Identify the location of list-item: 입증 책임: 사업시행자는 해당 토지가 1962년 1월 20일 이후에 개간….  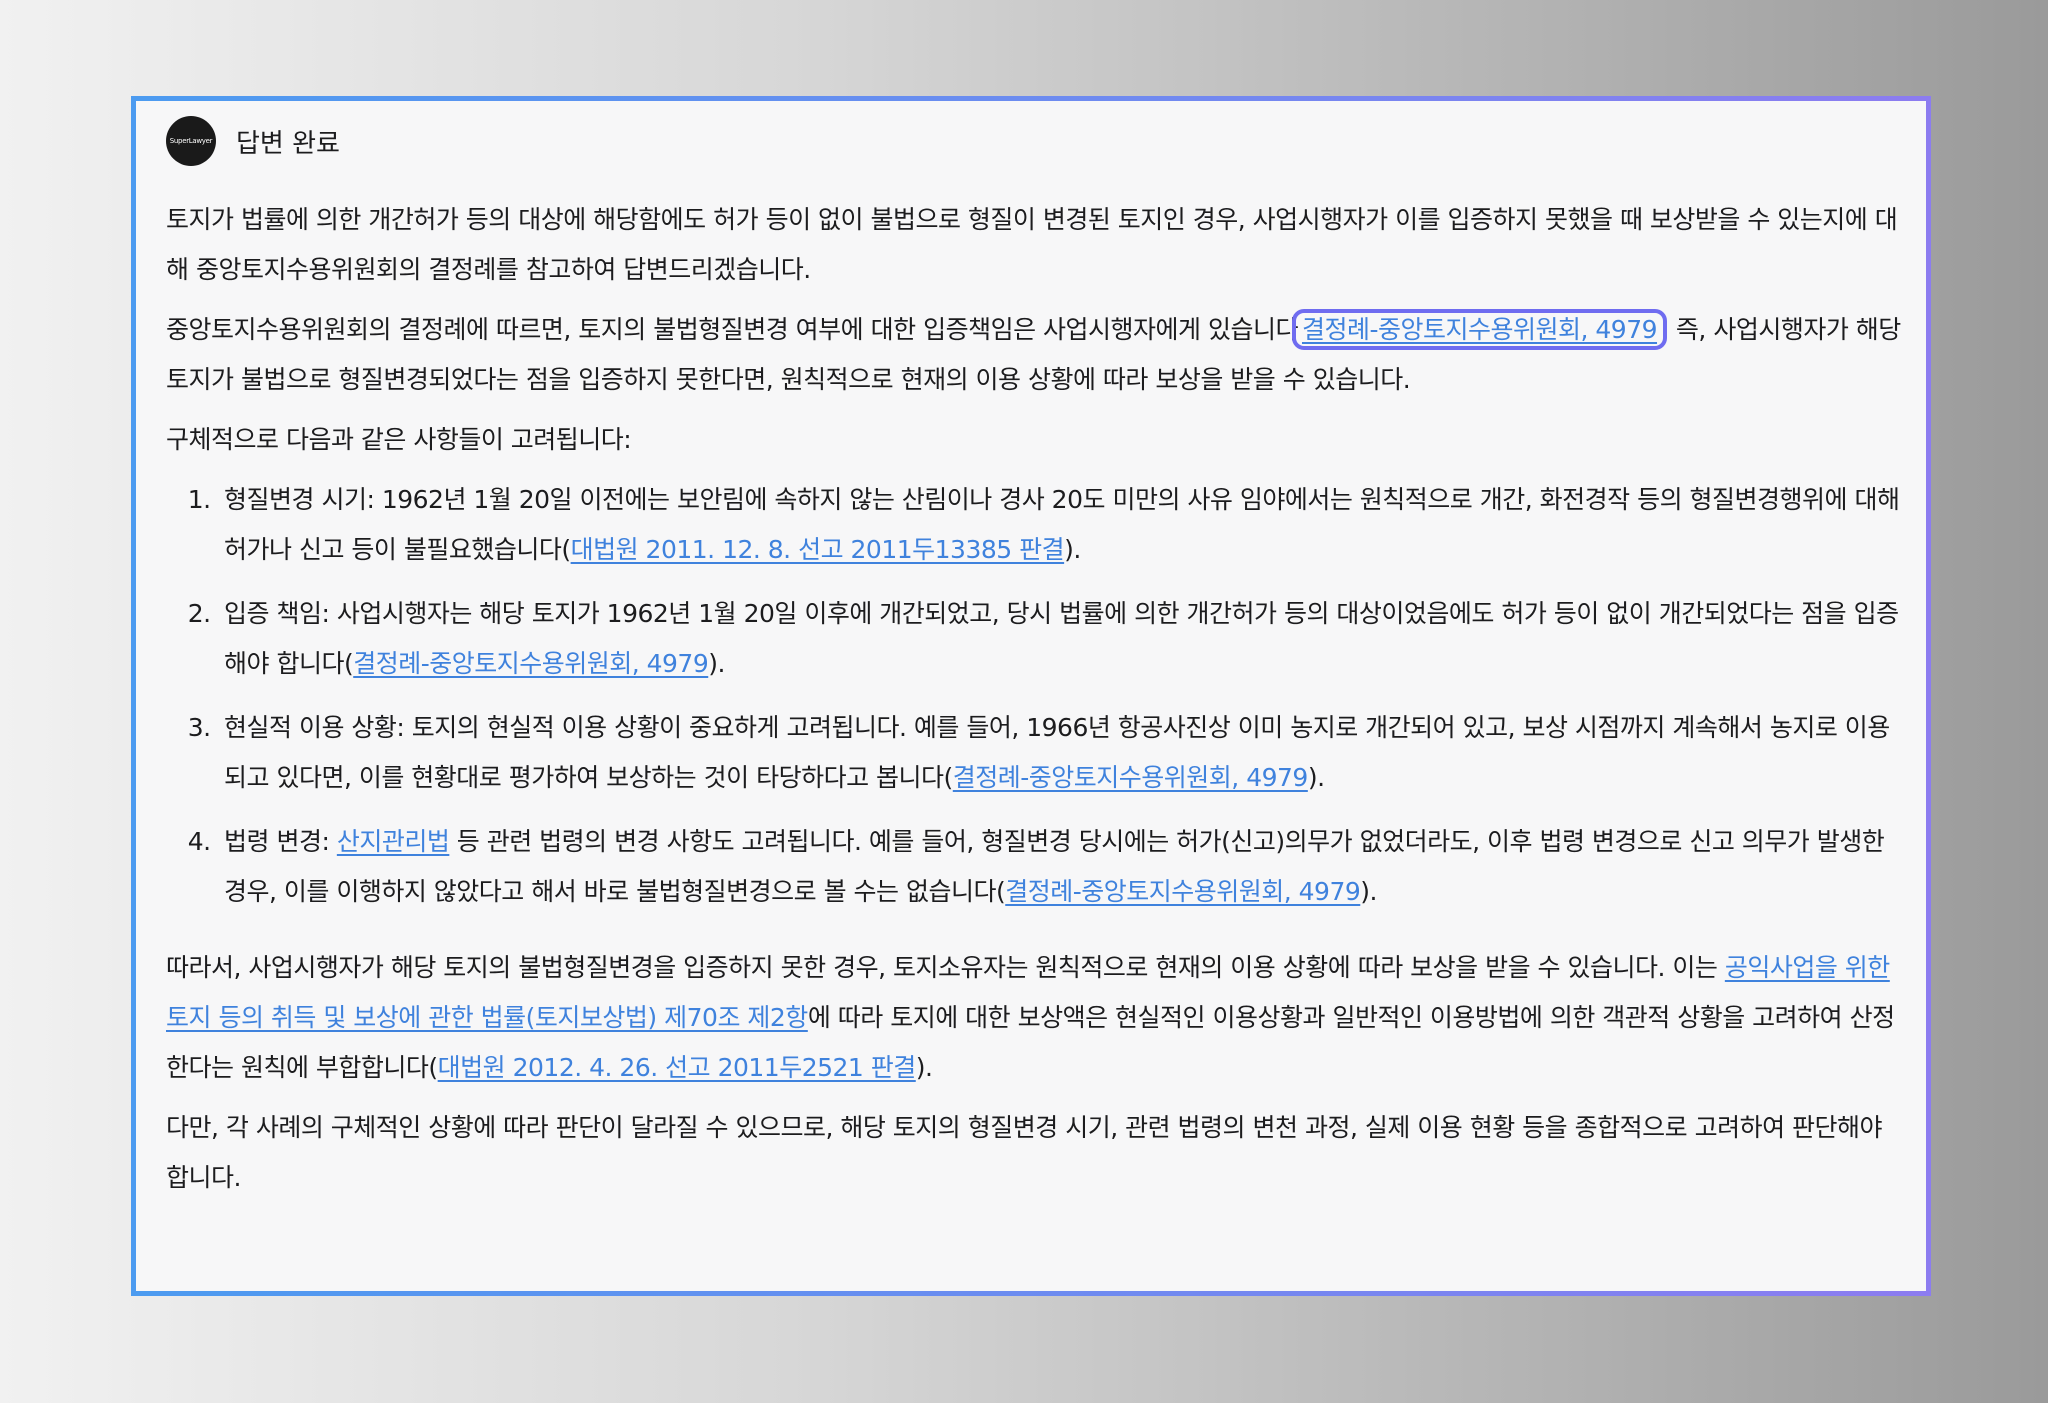
(1063, 639).